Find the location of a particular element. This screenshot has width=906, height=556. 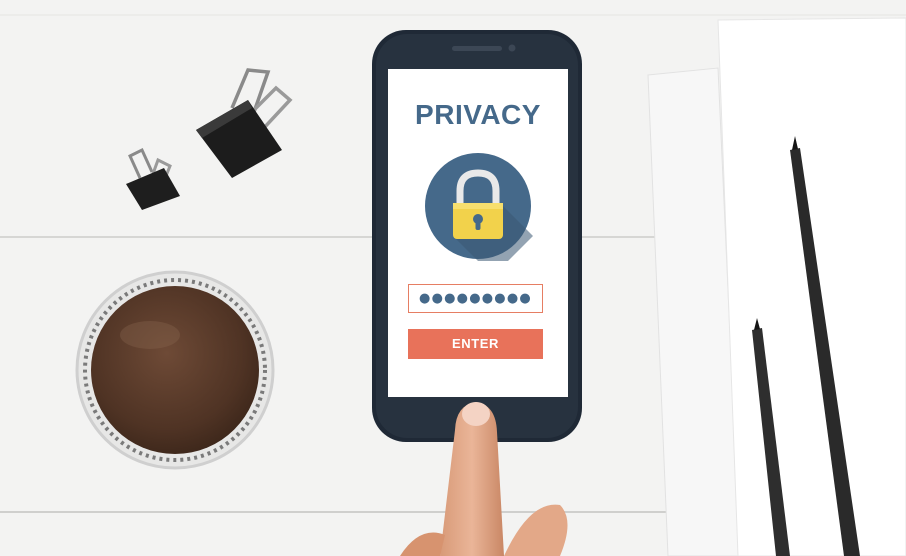

coffee-glass is located at coordinates (175, 370).